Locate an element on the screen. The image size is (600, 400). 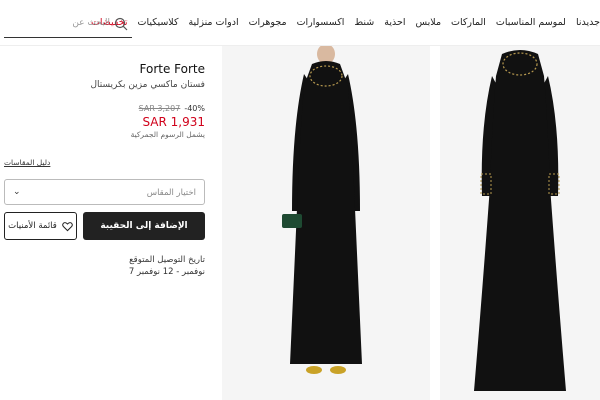
search-placeholder: البحث عن is located at coordinates (91, 23).